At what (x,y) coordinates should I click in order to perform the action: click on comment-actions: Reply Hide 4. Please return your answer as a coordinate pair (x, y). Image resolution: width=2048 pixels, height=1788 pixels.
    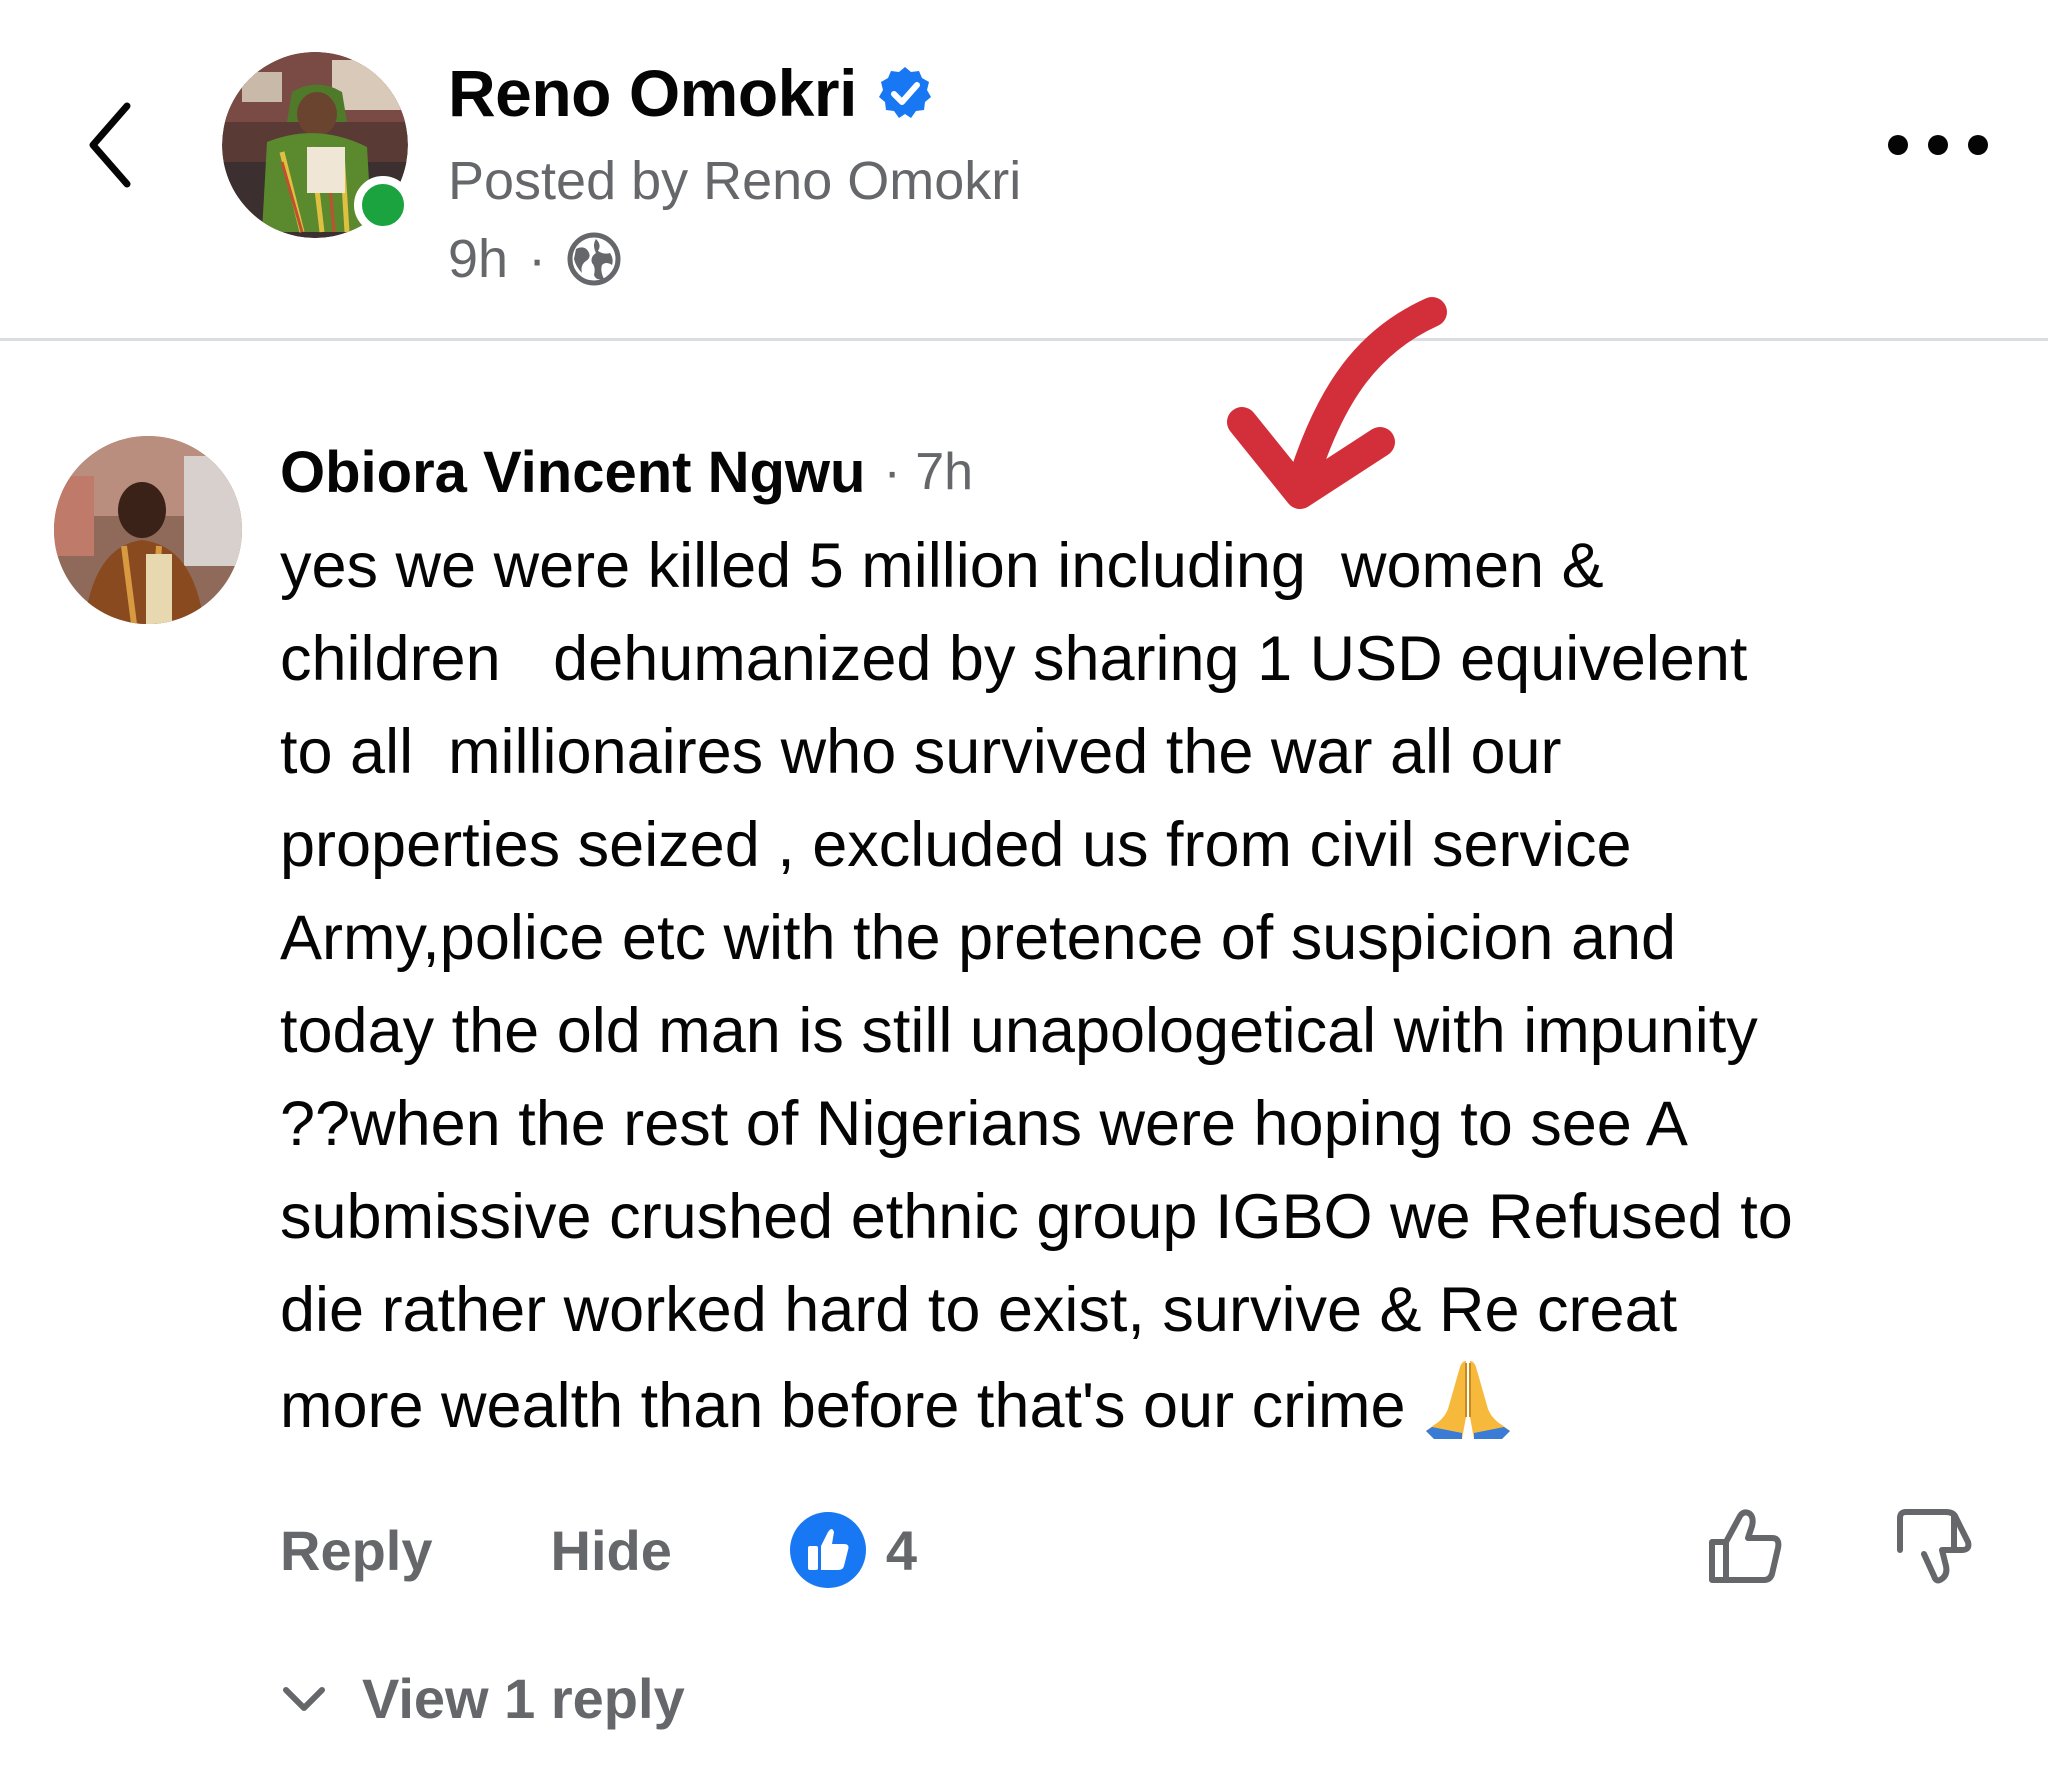
    Looking at the image, I should click on (598, 1550).